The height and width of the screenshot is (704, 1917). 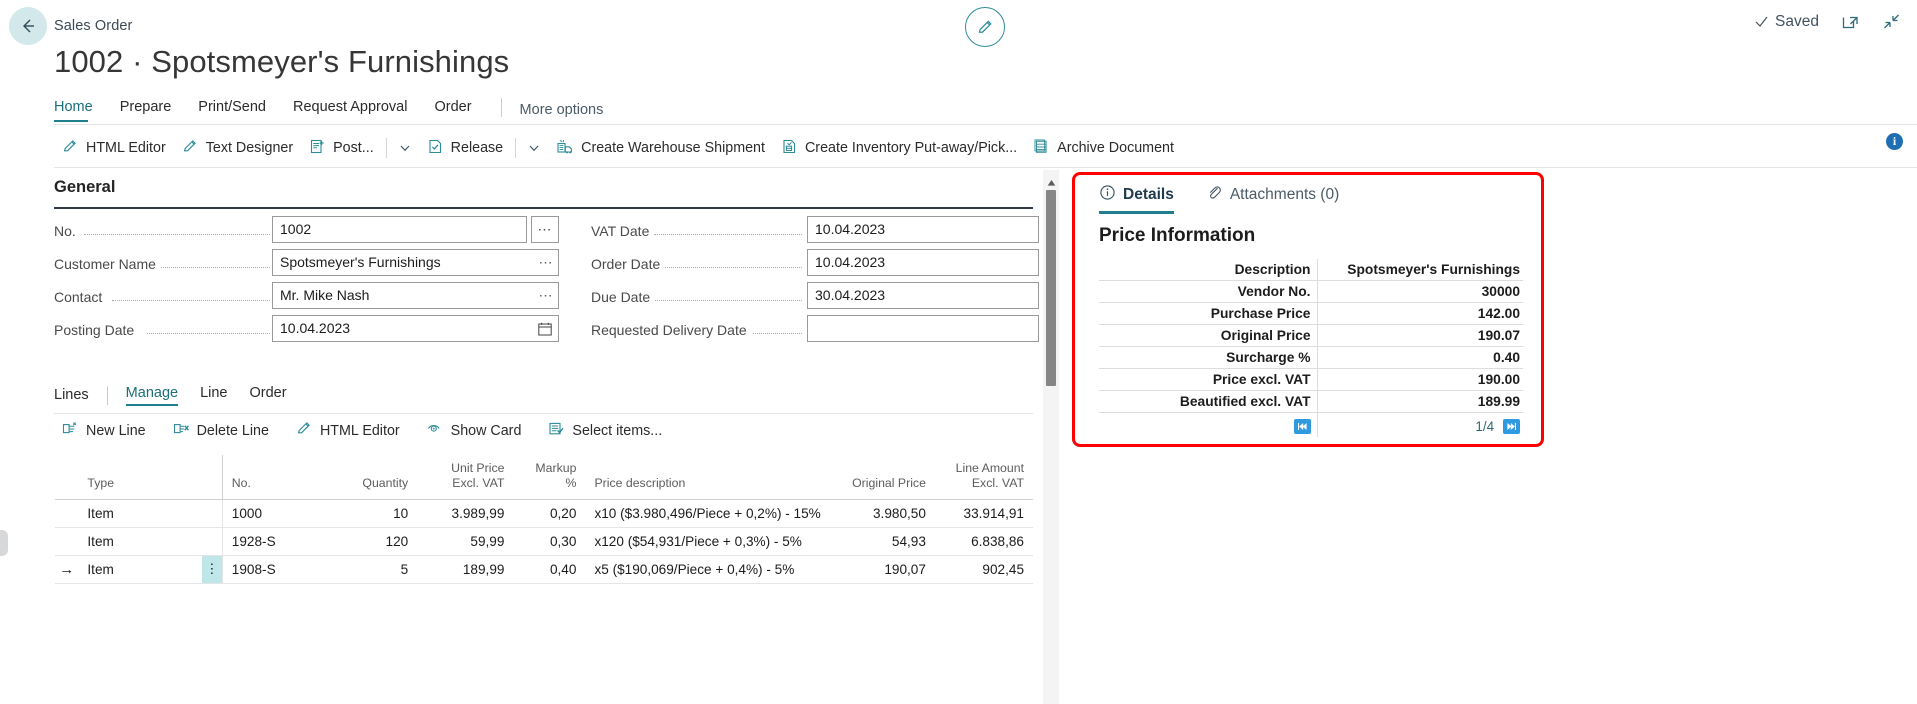 What do you see at coordinates (711, 569) in the screenshot?
I see `cell-price-description: x5 ($190,069/Piece + 0,4%) - 5%` at bounding box center [711, 569].